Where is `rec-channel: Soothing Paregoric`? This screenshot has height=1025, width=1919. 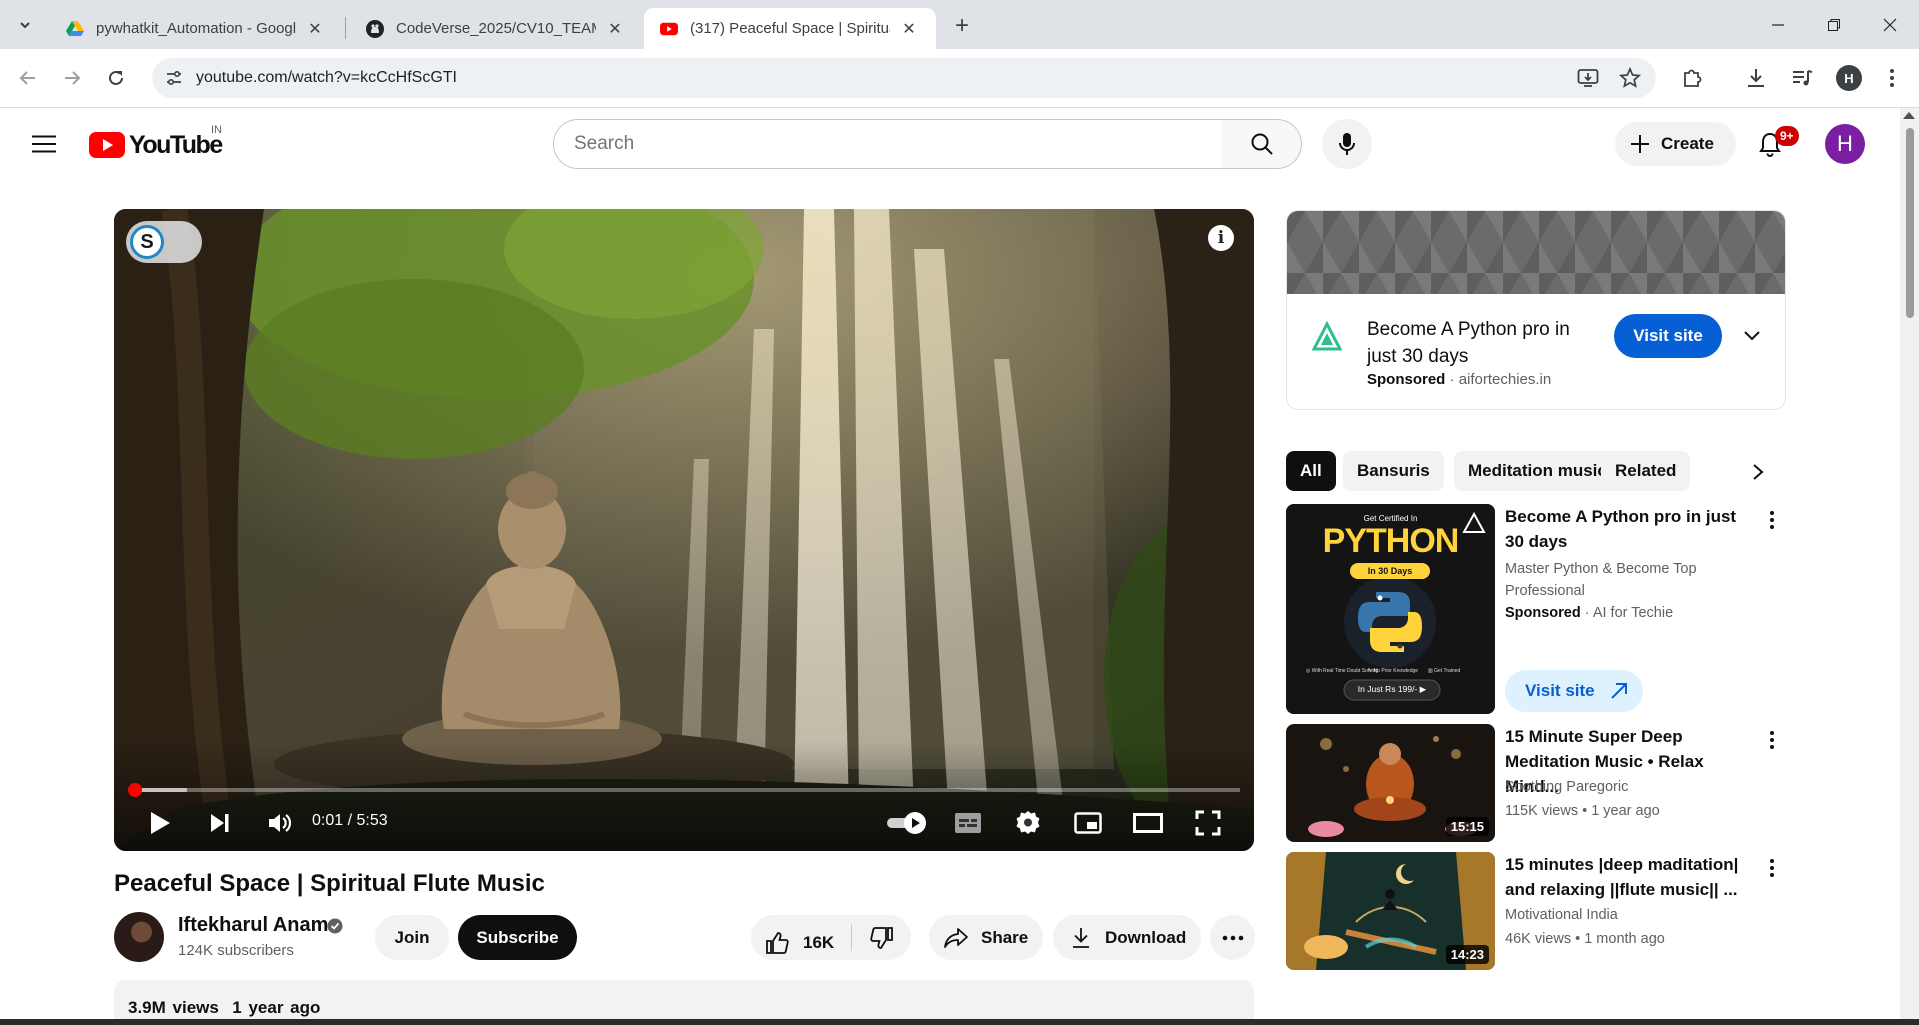
rec-channel: Soothing Paregoric is located at coordinates (1630, 787).